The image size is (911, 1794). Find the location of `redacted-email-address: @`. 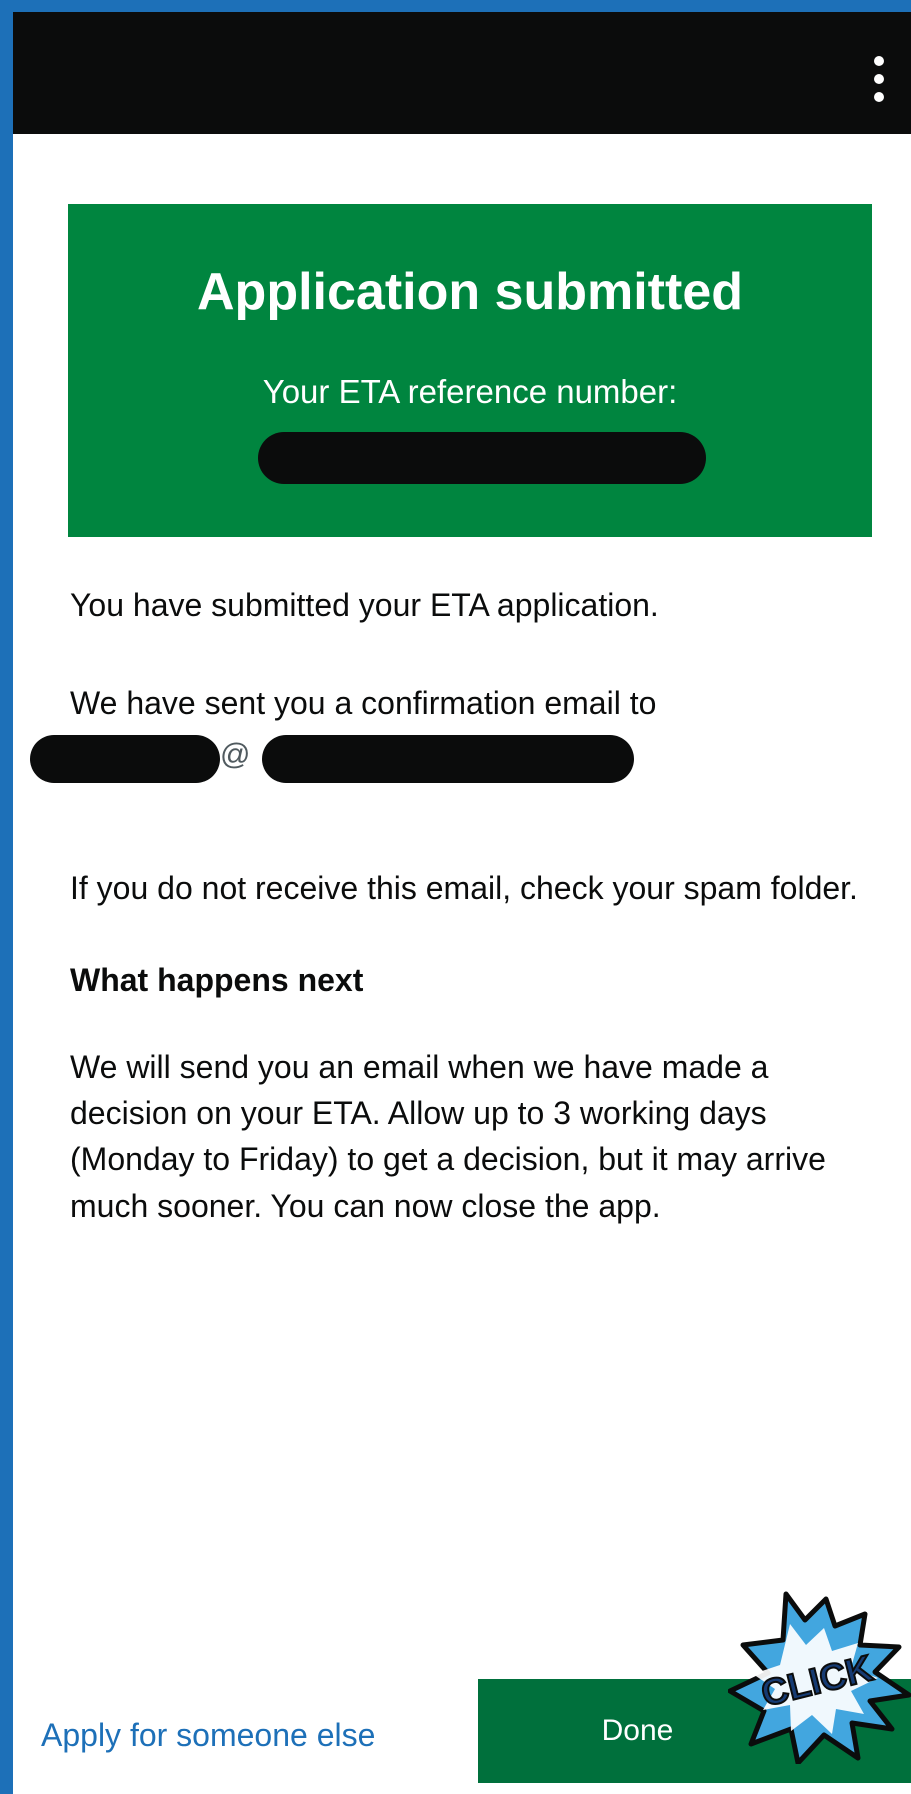

redacted-email-address: @ is located at coordinates (450, 760).